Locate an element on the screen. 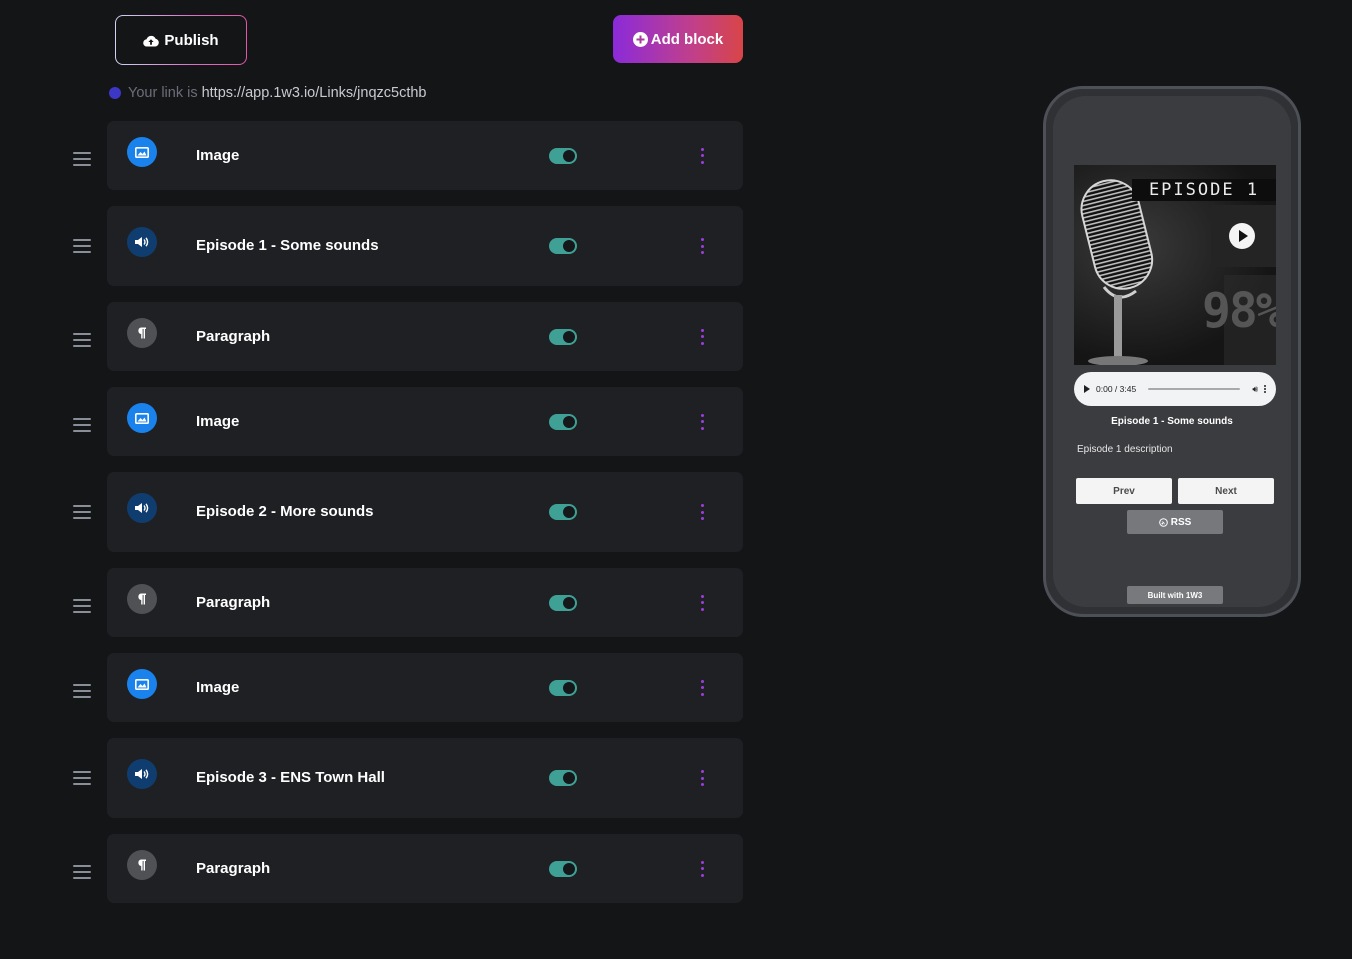  block-row: Episode 1 - Some sounds is located at coordinates (425, 246).